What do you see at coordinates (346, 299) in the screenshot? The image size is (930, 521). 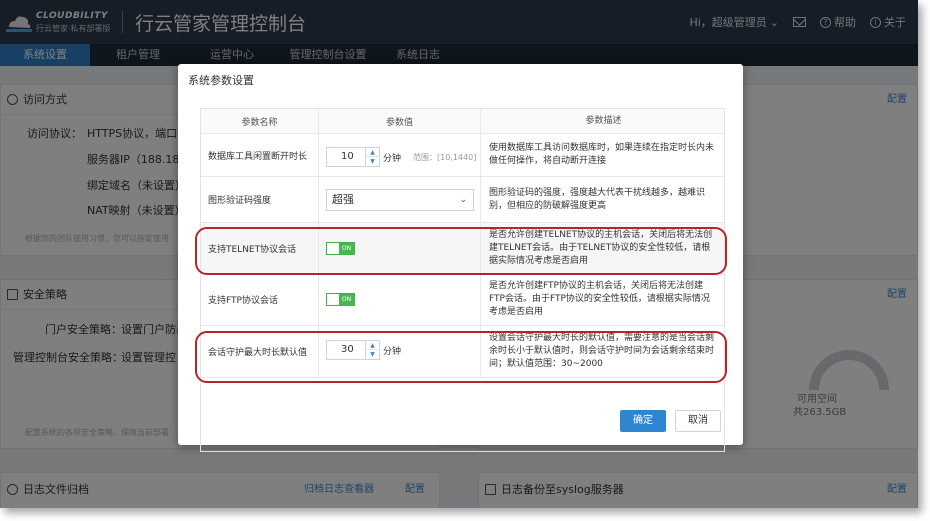 I see `toggle-label: ON` at bounding box center [346, 299].